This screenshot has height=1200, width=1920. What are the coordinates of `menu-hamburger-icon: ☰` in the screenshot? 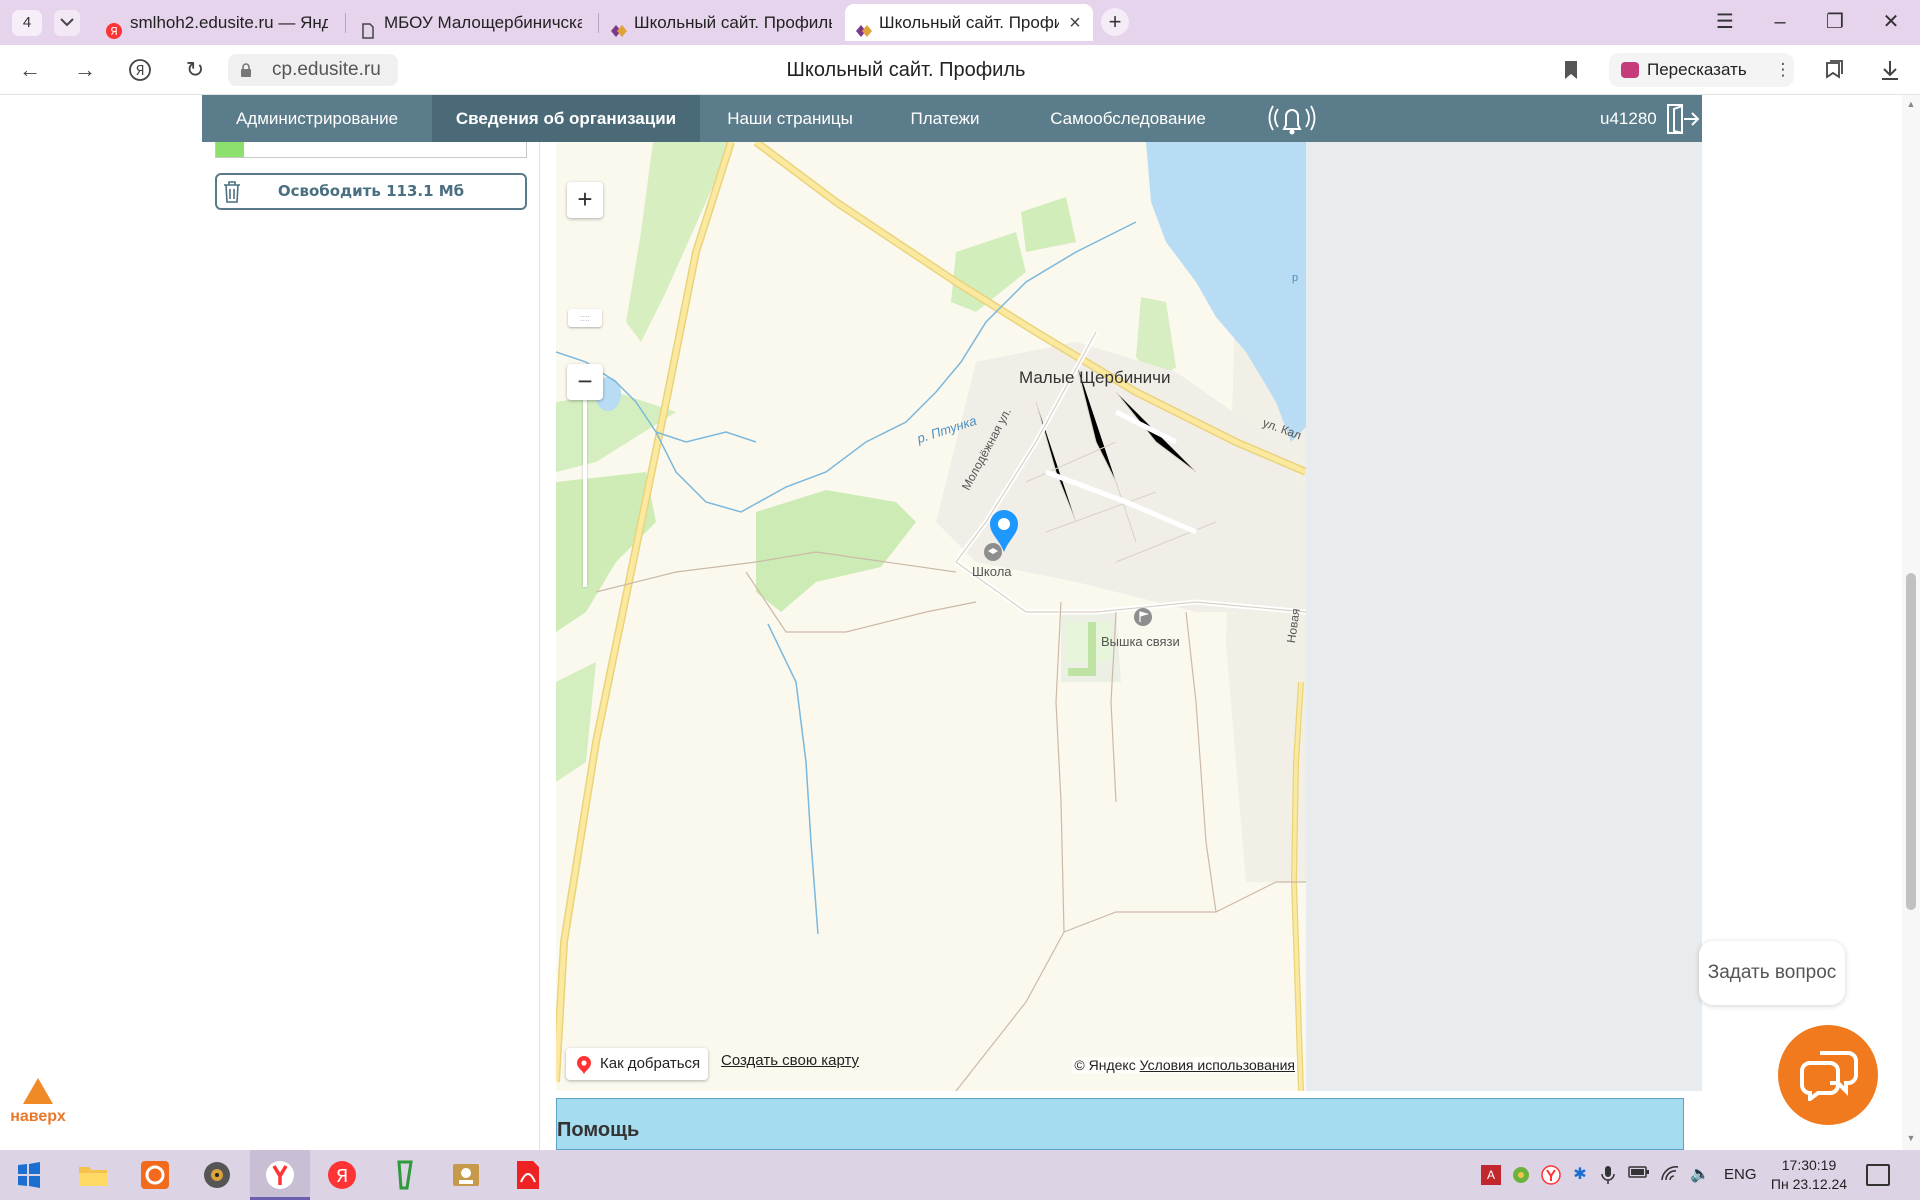 It's located at (1725, 22).